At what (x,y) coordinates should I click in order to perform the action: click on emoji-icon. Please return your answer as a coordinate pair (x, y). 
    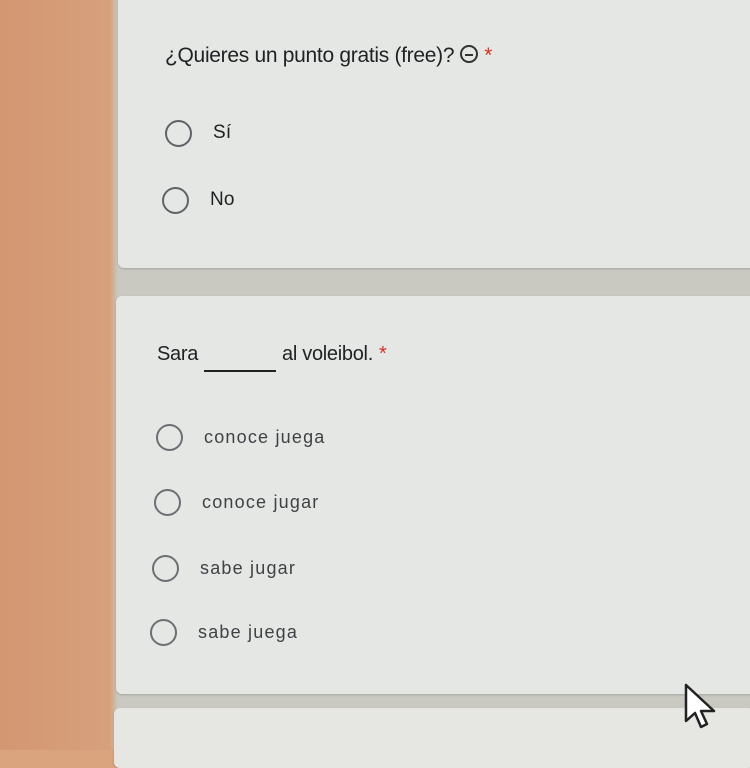
    Looking at the image, I should click on (469, 54).